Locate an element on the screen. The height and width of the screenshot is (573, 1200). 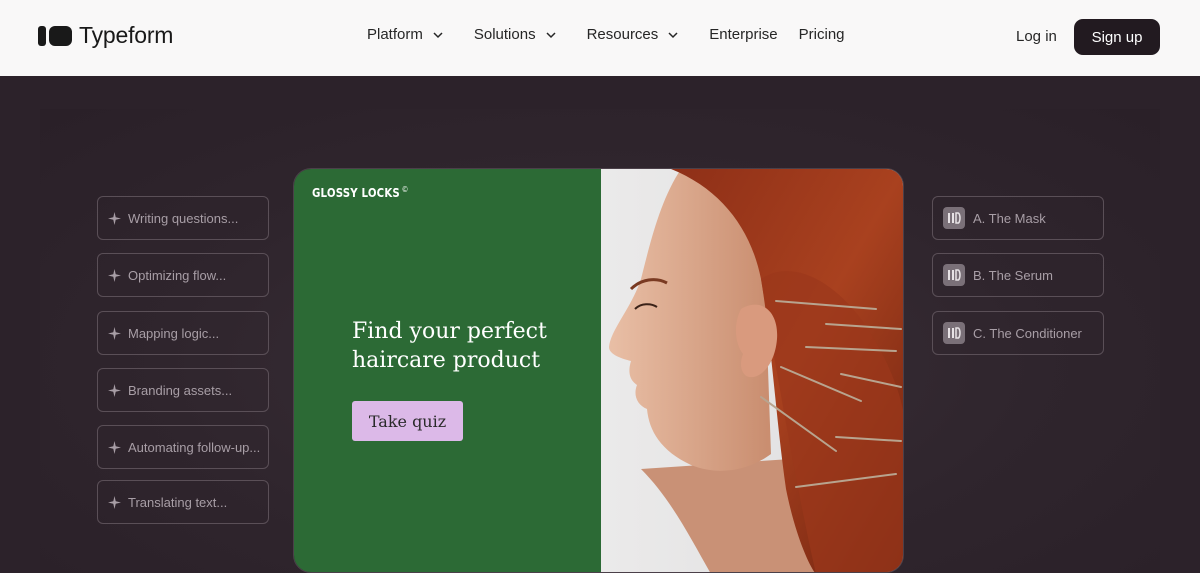
typeform-logo: Typeform is located at coordinates (105, 35).